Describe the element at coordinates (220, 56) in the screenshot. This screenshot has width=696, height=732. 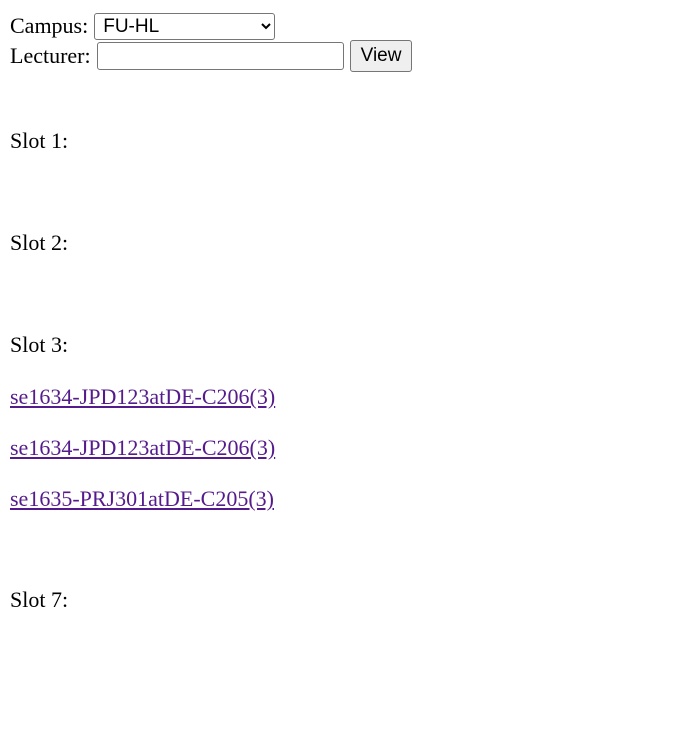
I see `lecturer-input` at that location.